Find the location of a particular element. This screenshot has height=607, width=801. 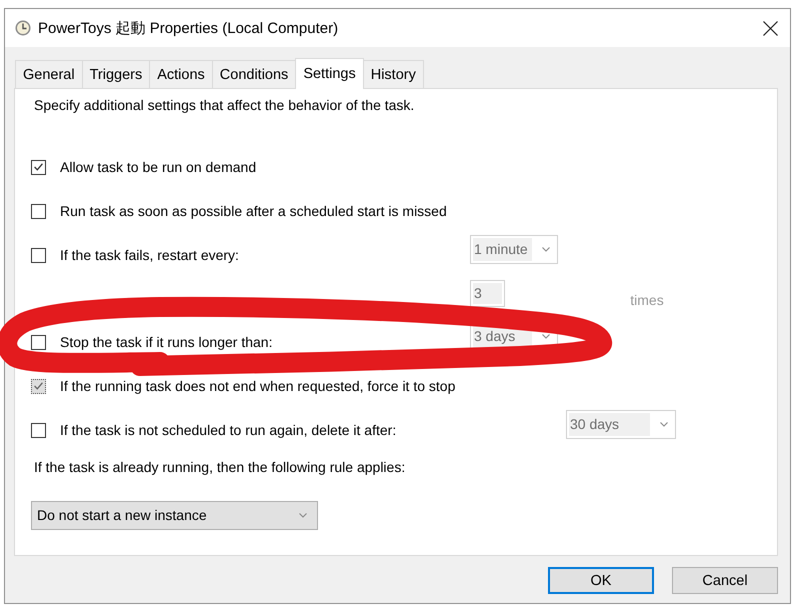

tab: General is located at coordinates (49, 74).